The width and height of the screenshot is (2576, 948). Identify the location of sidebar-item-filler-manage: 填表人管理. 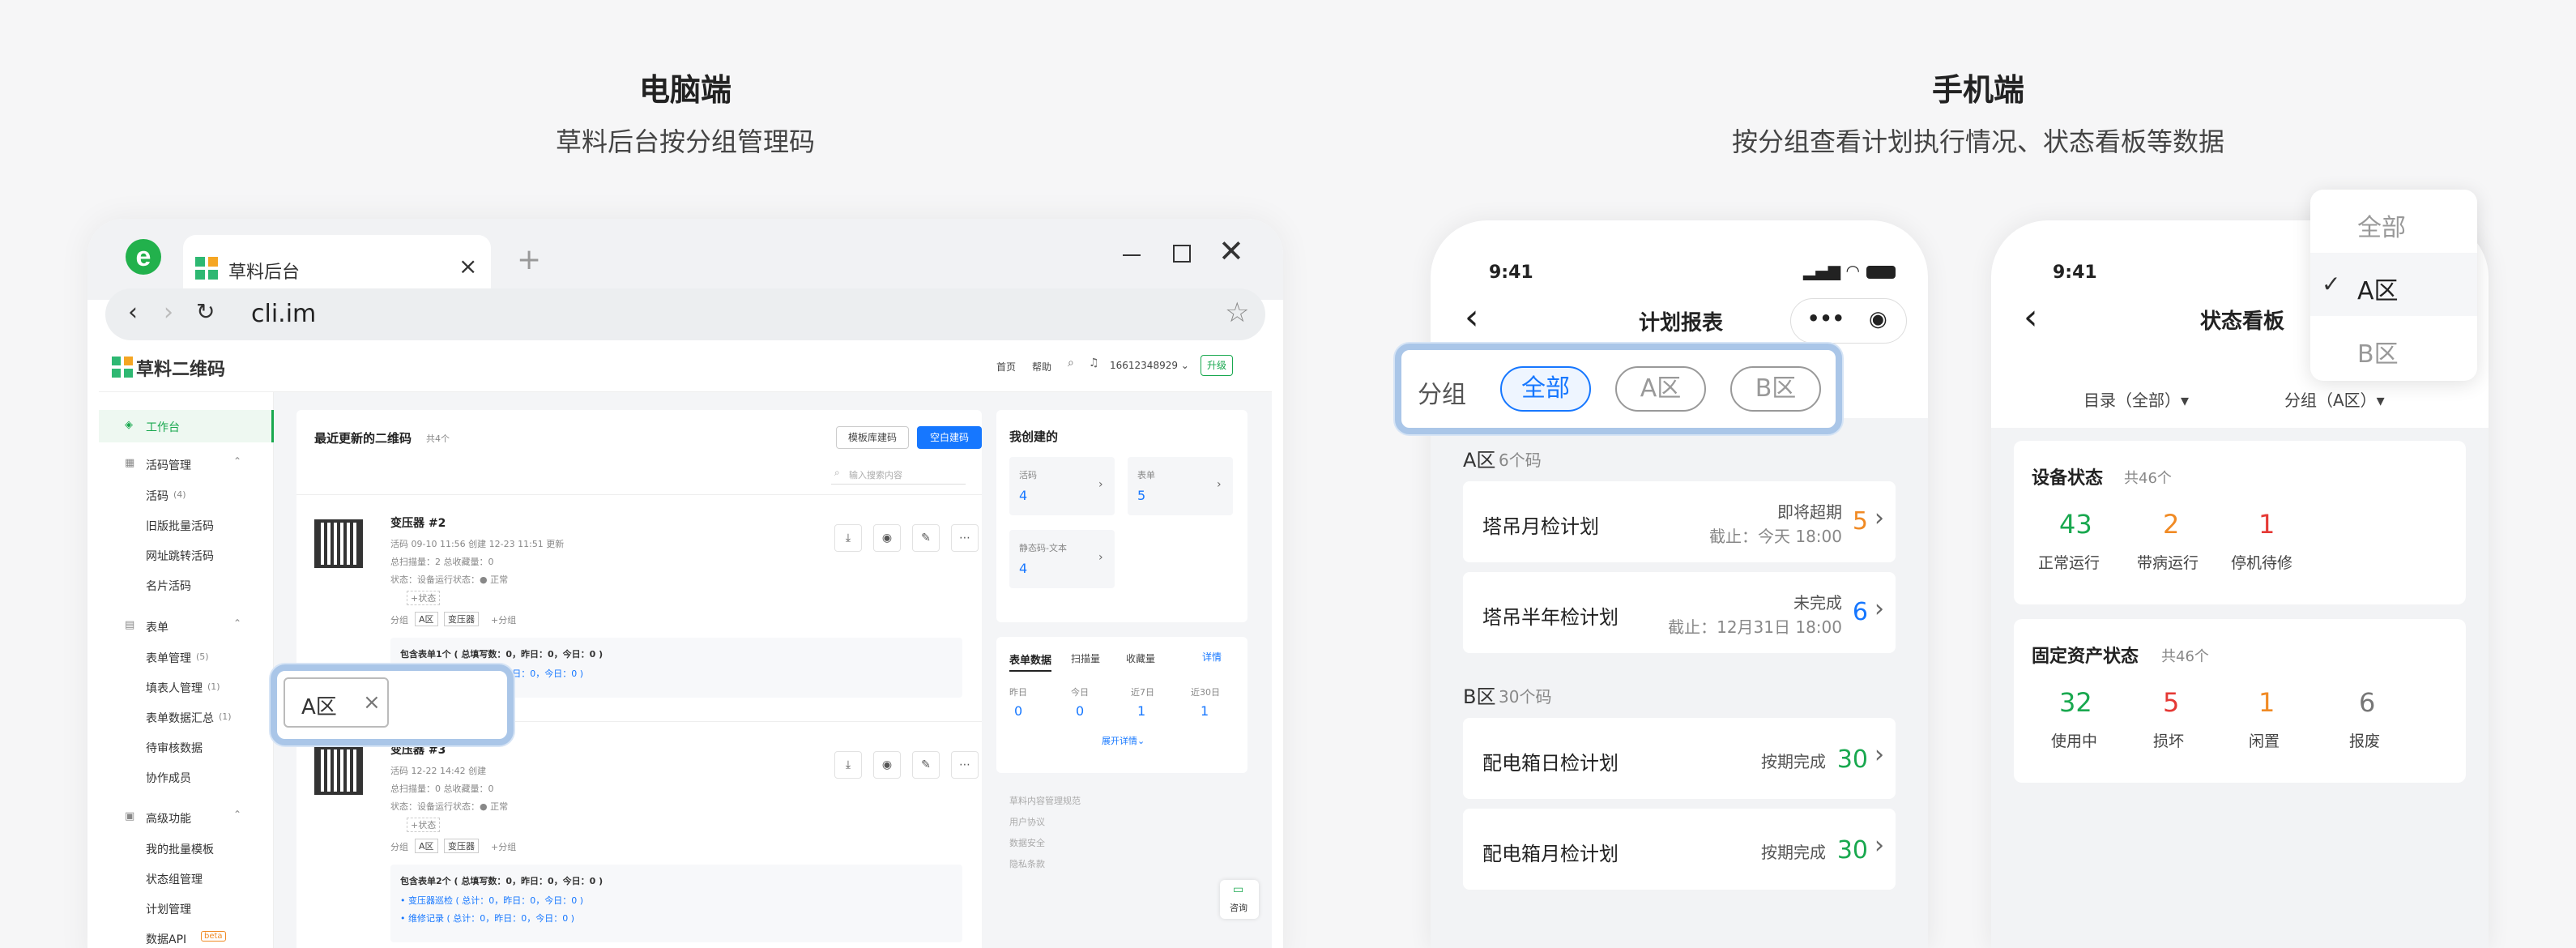
(175, 688).